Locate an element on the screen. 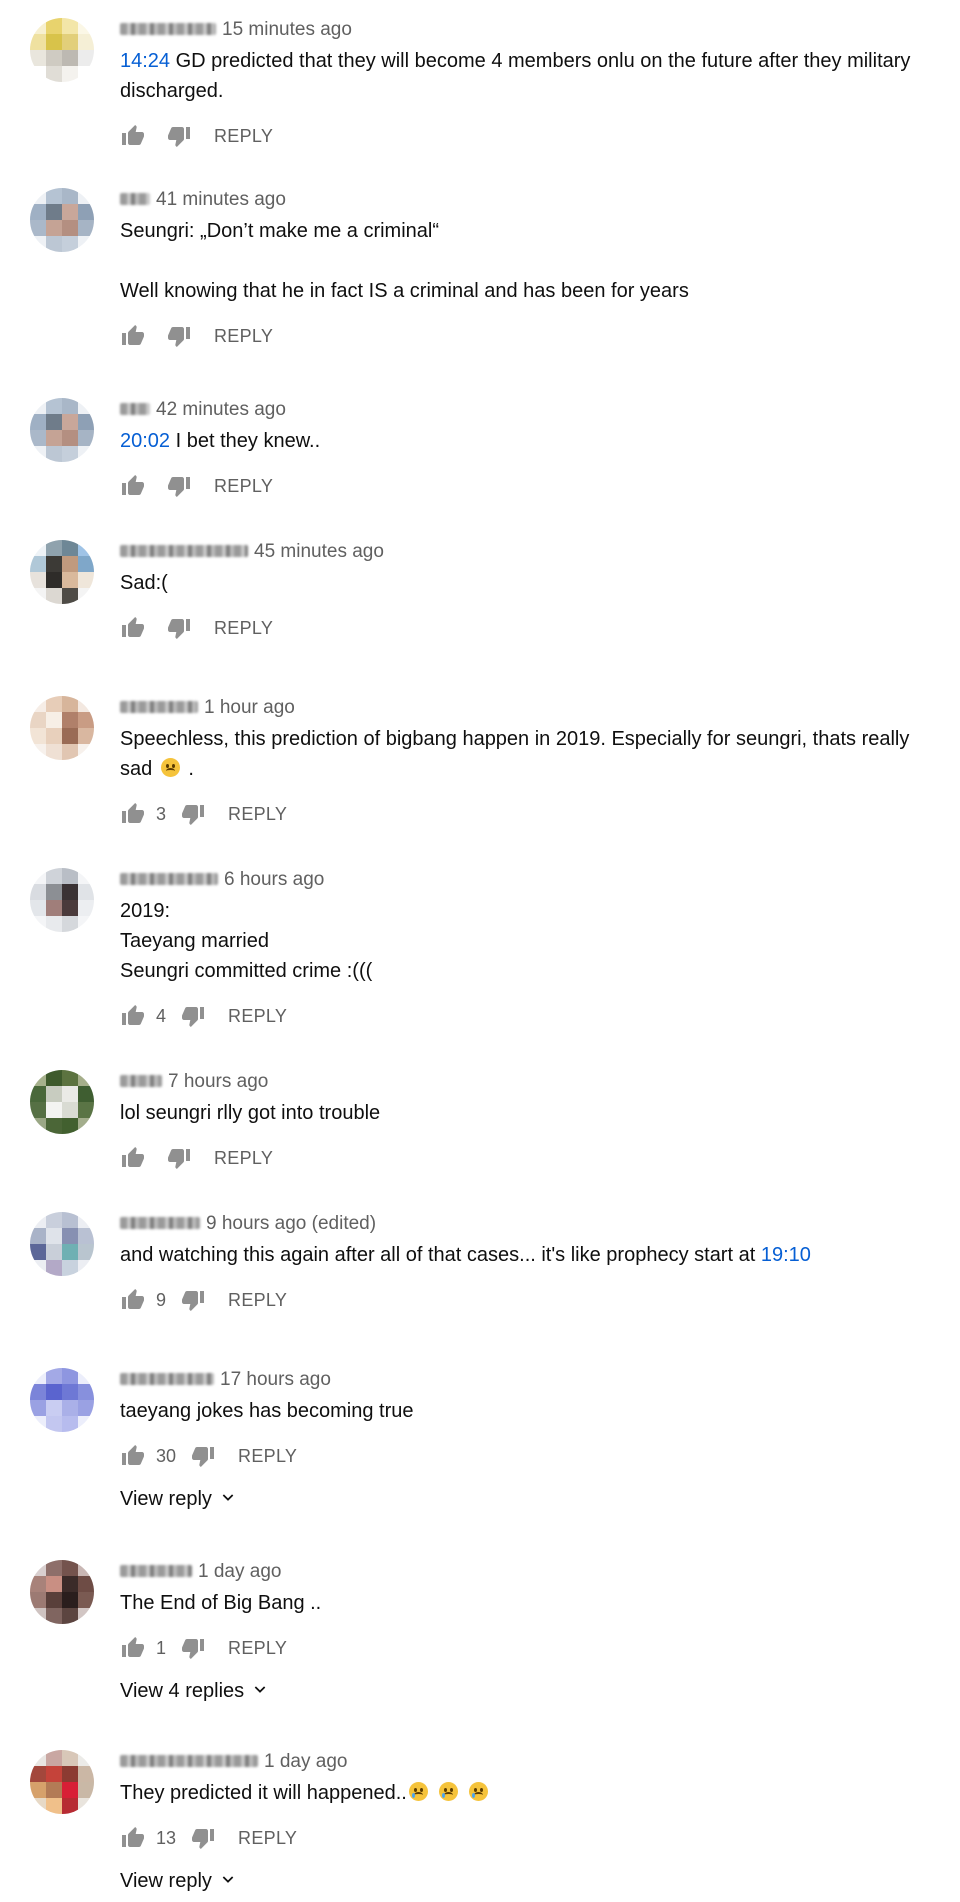 The width and height of the screenshot is (960, 1902). like-count: 9 is located at coordinates (161, 1299).